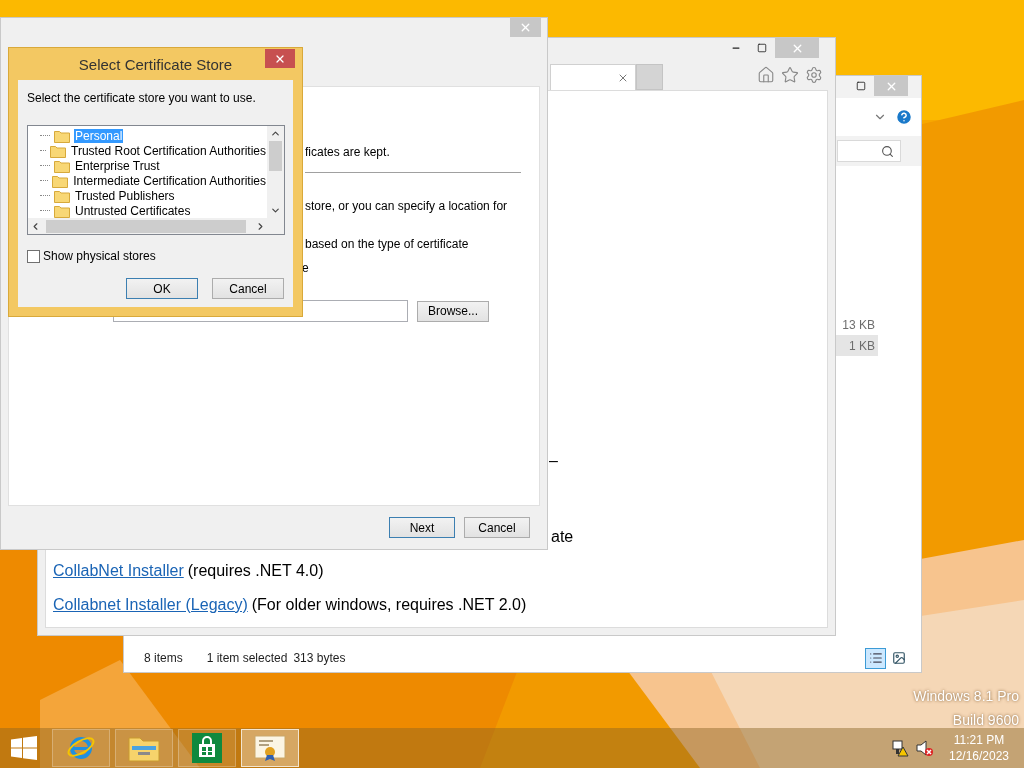  What do you see at coordinates (118, 569) in the screenshot?
I see `download-link: CollabNet Installer` at bounding box center [118, 569].